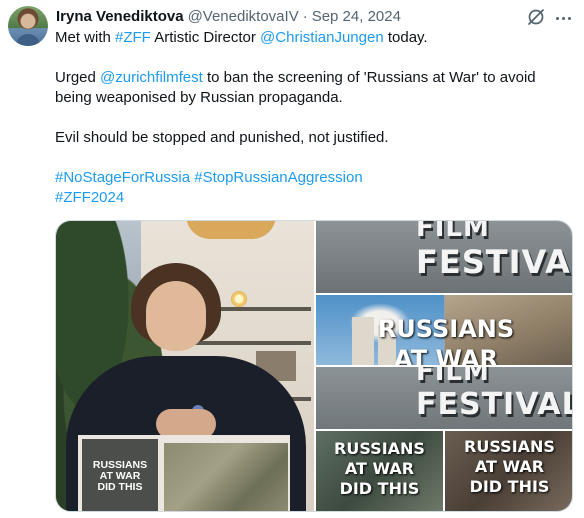 The height and width of the screenshot is (518, 584). I want to click on author-name: Iryna Venediktova, so click(120, 16).